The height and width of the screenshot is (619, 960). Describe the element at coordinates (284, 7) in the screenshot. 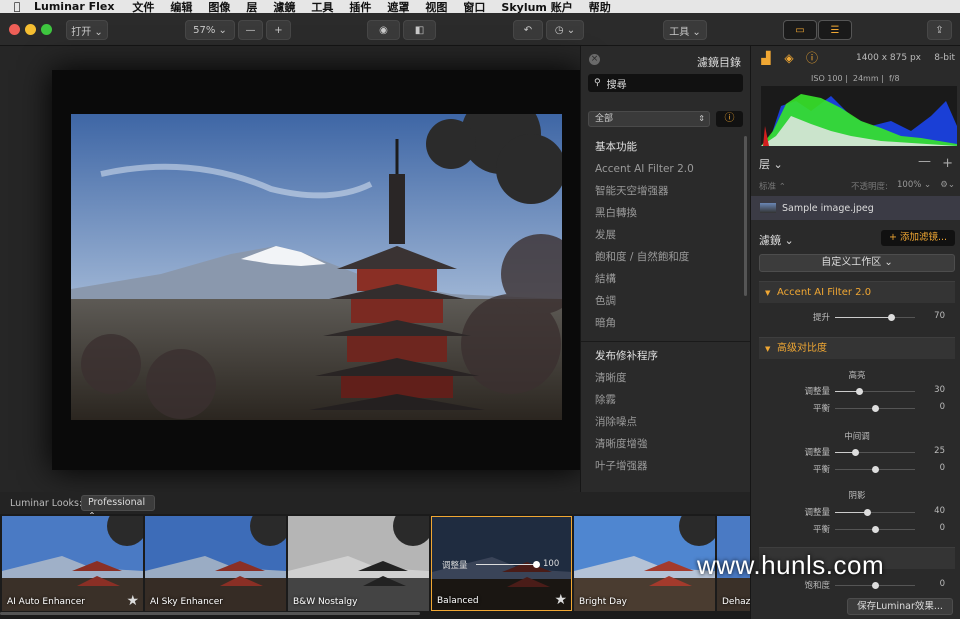

I see `menu-filter: 濾鏡` at that location.